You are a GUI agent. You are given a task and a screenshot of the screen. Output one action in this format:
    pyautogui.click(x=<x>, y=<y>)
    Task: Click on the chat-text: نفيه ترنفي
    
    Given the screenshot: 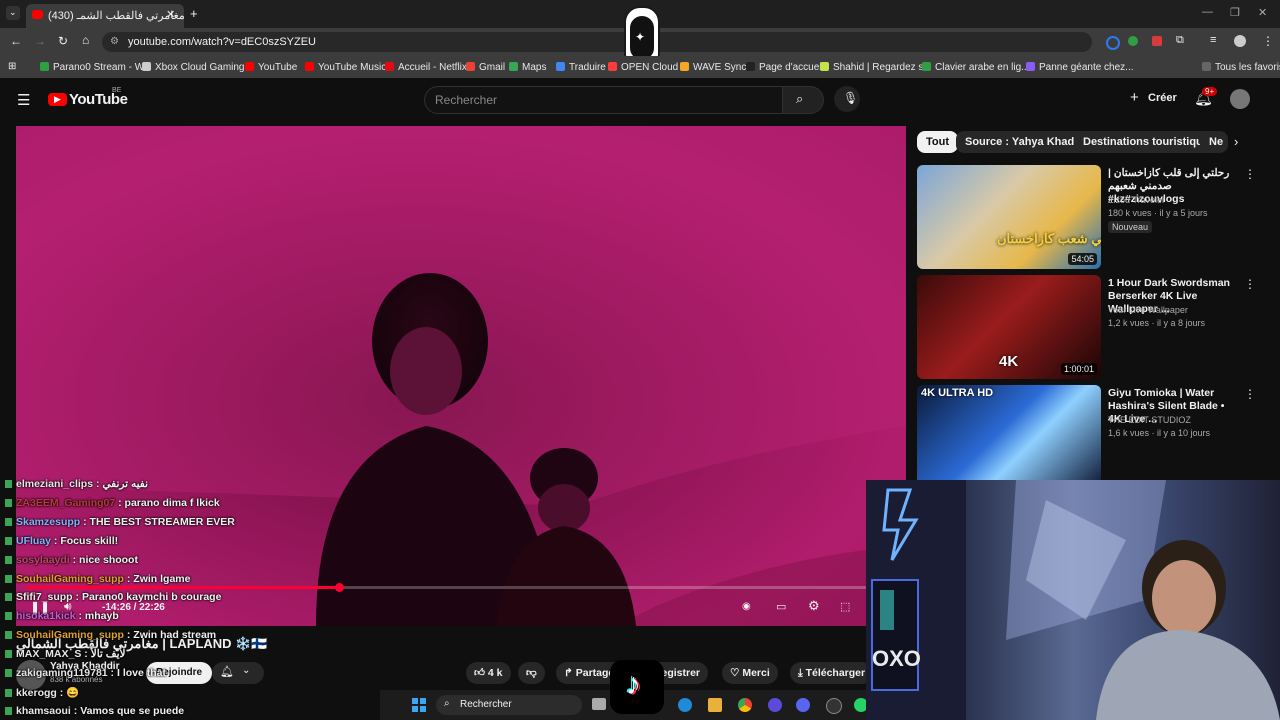 What is the action you would take?
    pyautogui.click(x=125, y=484)
    